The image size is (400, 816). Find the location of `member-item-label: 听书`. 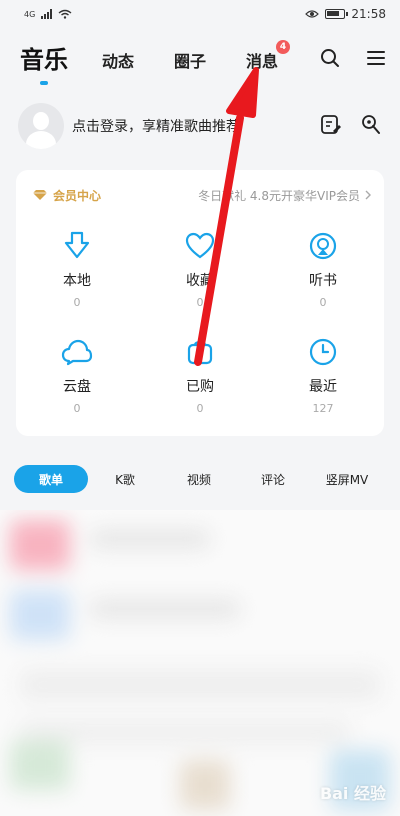

member-item-label: 听书 is located at coordinates (323, 281).